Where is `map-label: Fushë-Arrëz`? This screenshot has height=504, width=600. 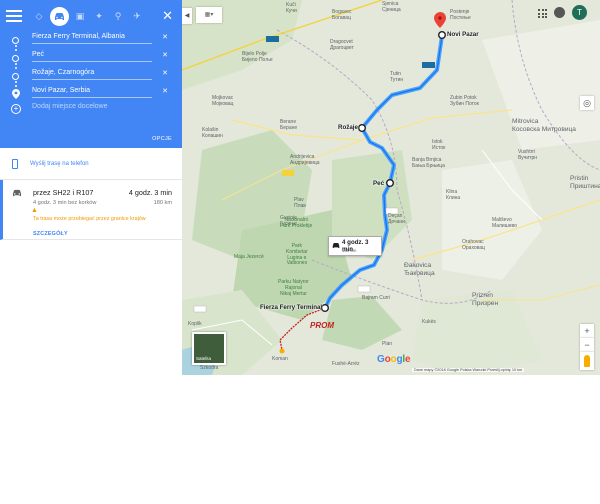
map-label: Fushë-Arrëz is located at coordinates (346, 364).